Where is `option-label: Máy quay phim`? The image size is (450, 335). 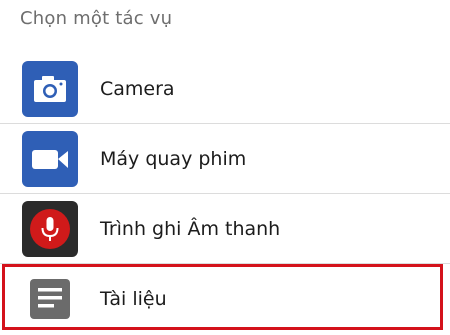 option-label: Máy quay phim is located at coordinates (173, 159).